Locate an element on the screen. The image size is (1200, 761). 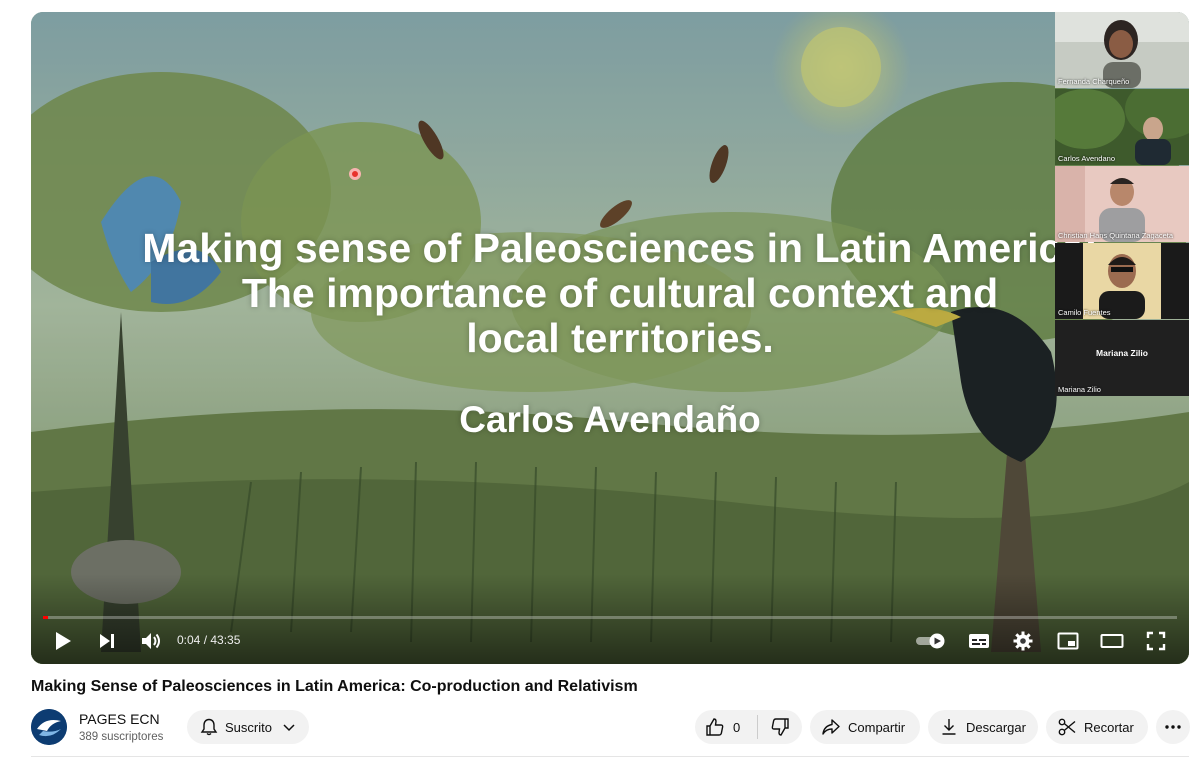
thumbs-up-icon is located at coordinates (715, 727).